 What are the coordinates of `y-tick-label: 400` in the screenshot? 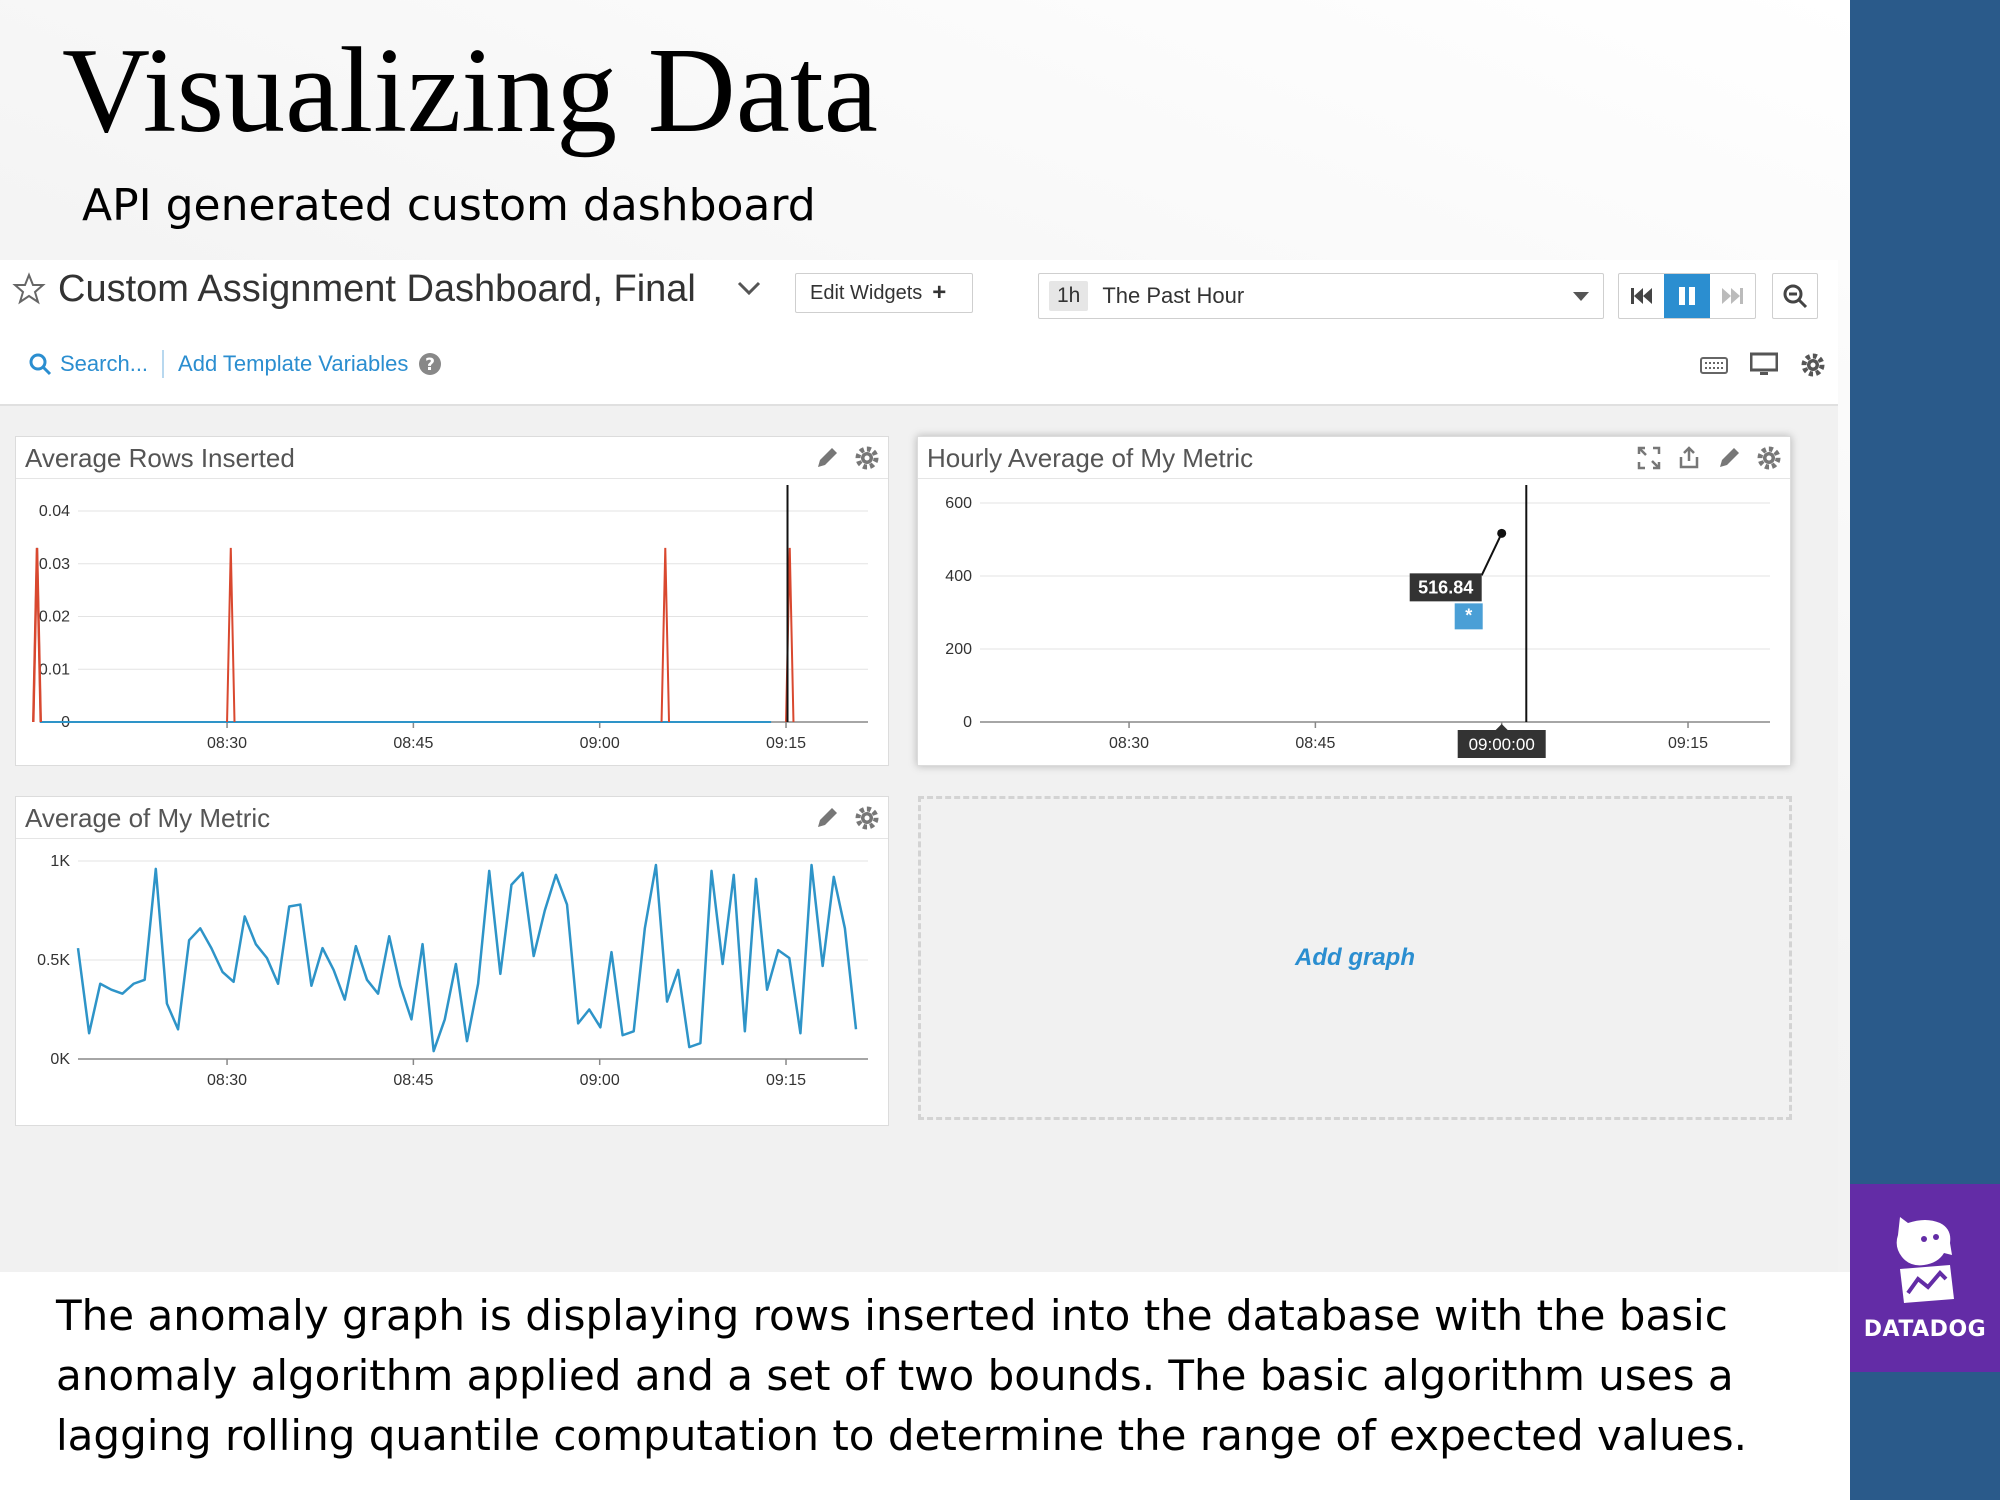 It's located at (958, 576).